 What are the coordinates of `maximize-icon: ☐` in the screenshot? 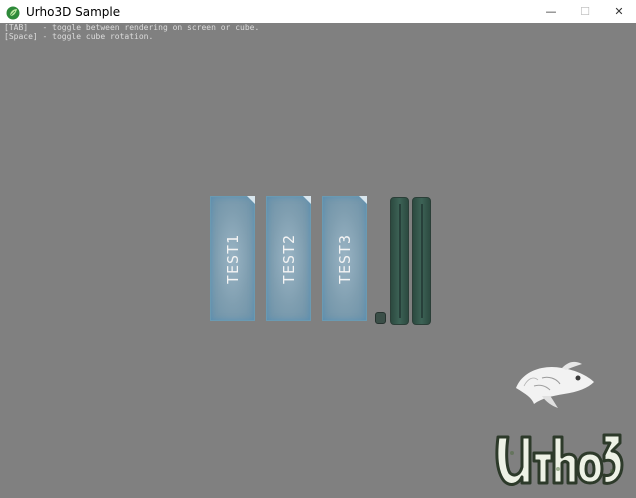 It's located at (585, 11).